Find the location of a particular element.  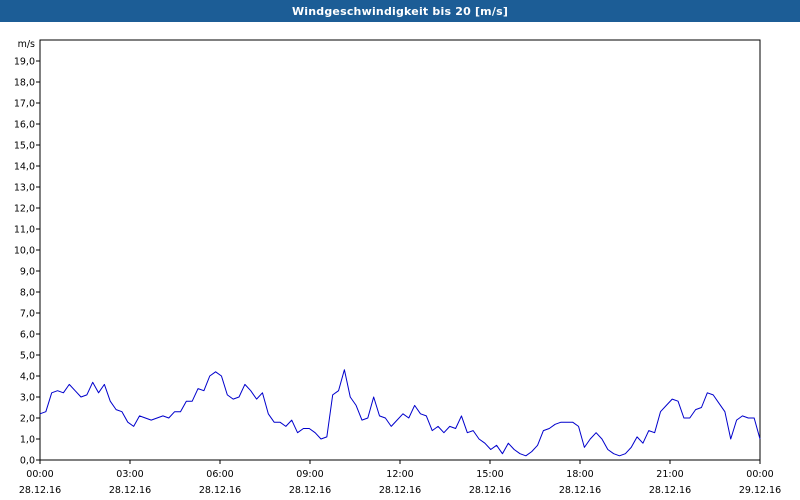

y-tick-label: 18,0 is located at coordinates (24, 83).